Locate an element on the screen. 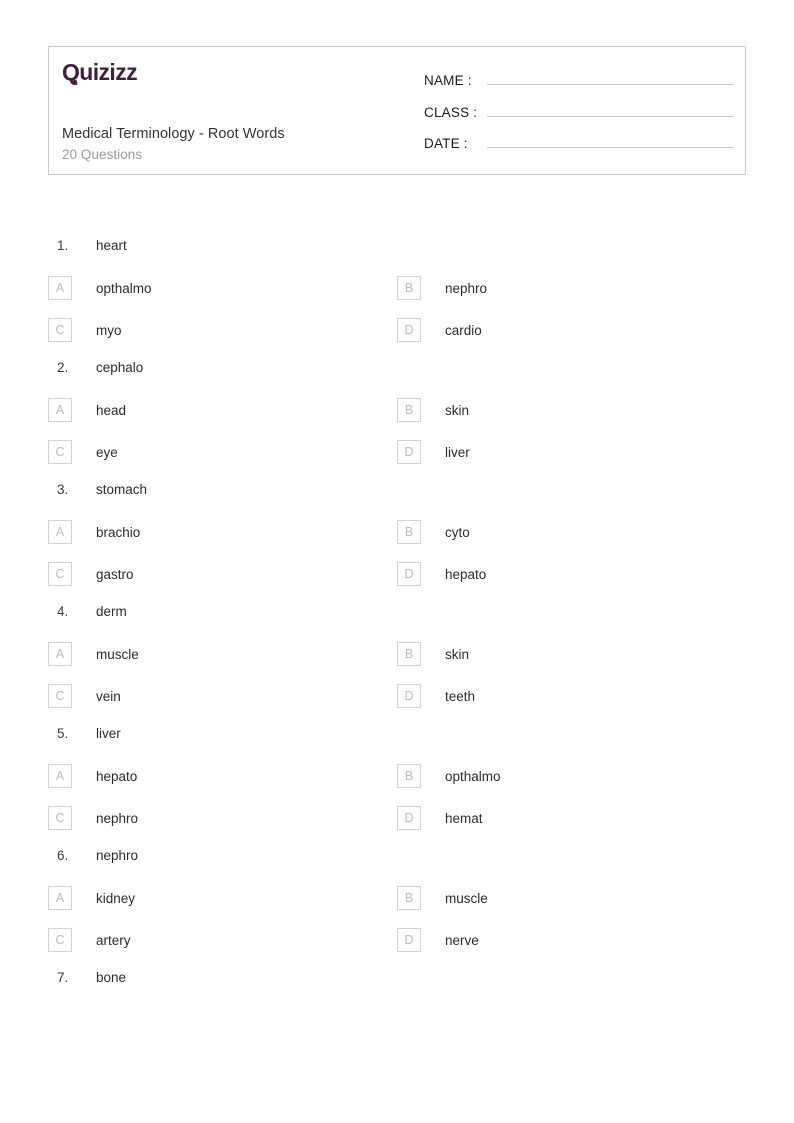  date-field-input is located at coordinates (610, 140).